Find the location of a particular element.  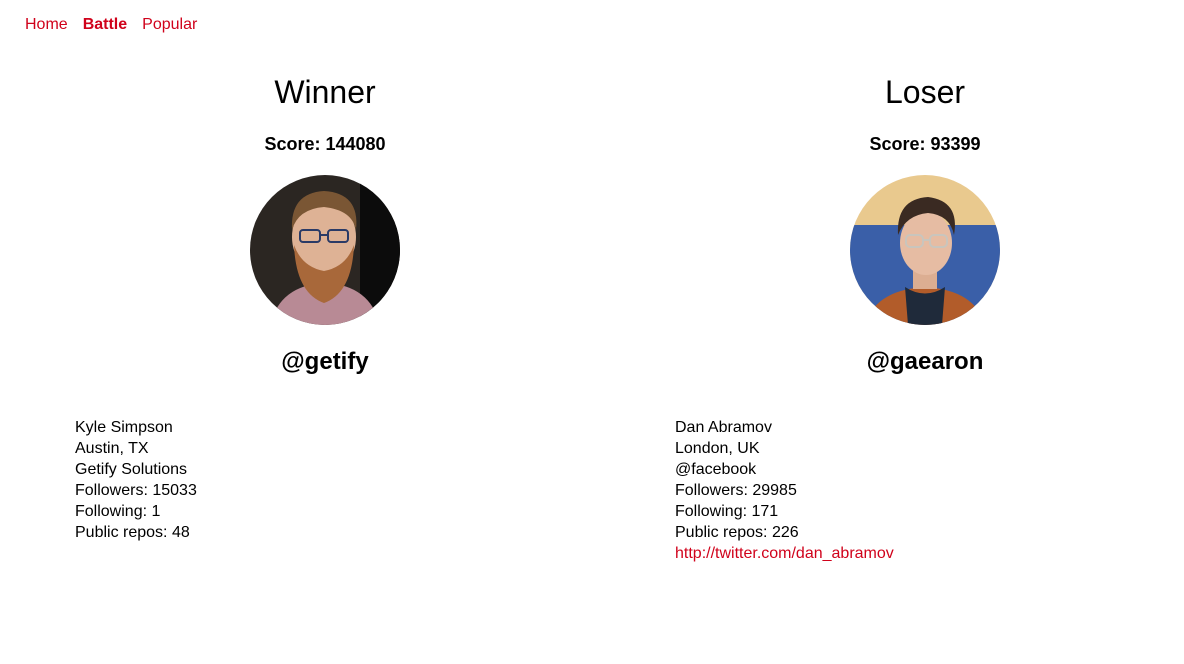

loser-name: Dan Abramov is located at coordinates (723, 427).